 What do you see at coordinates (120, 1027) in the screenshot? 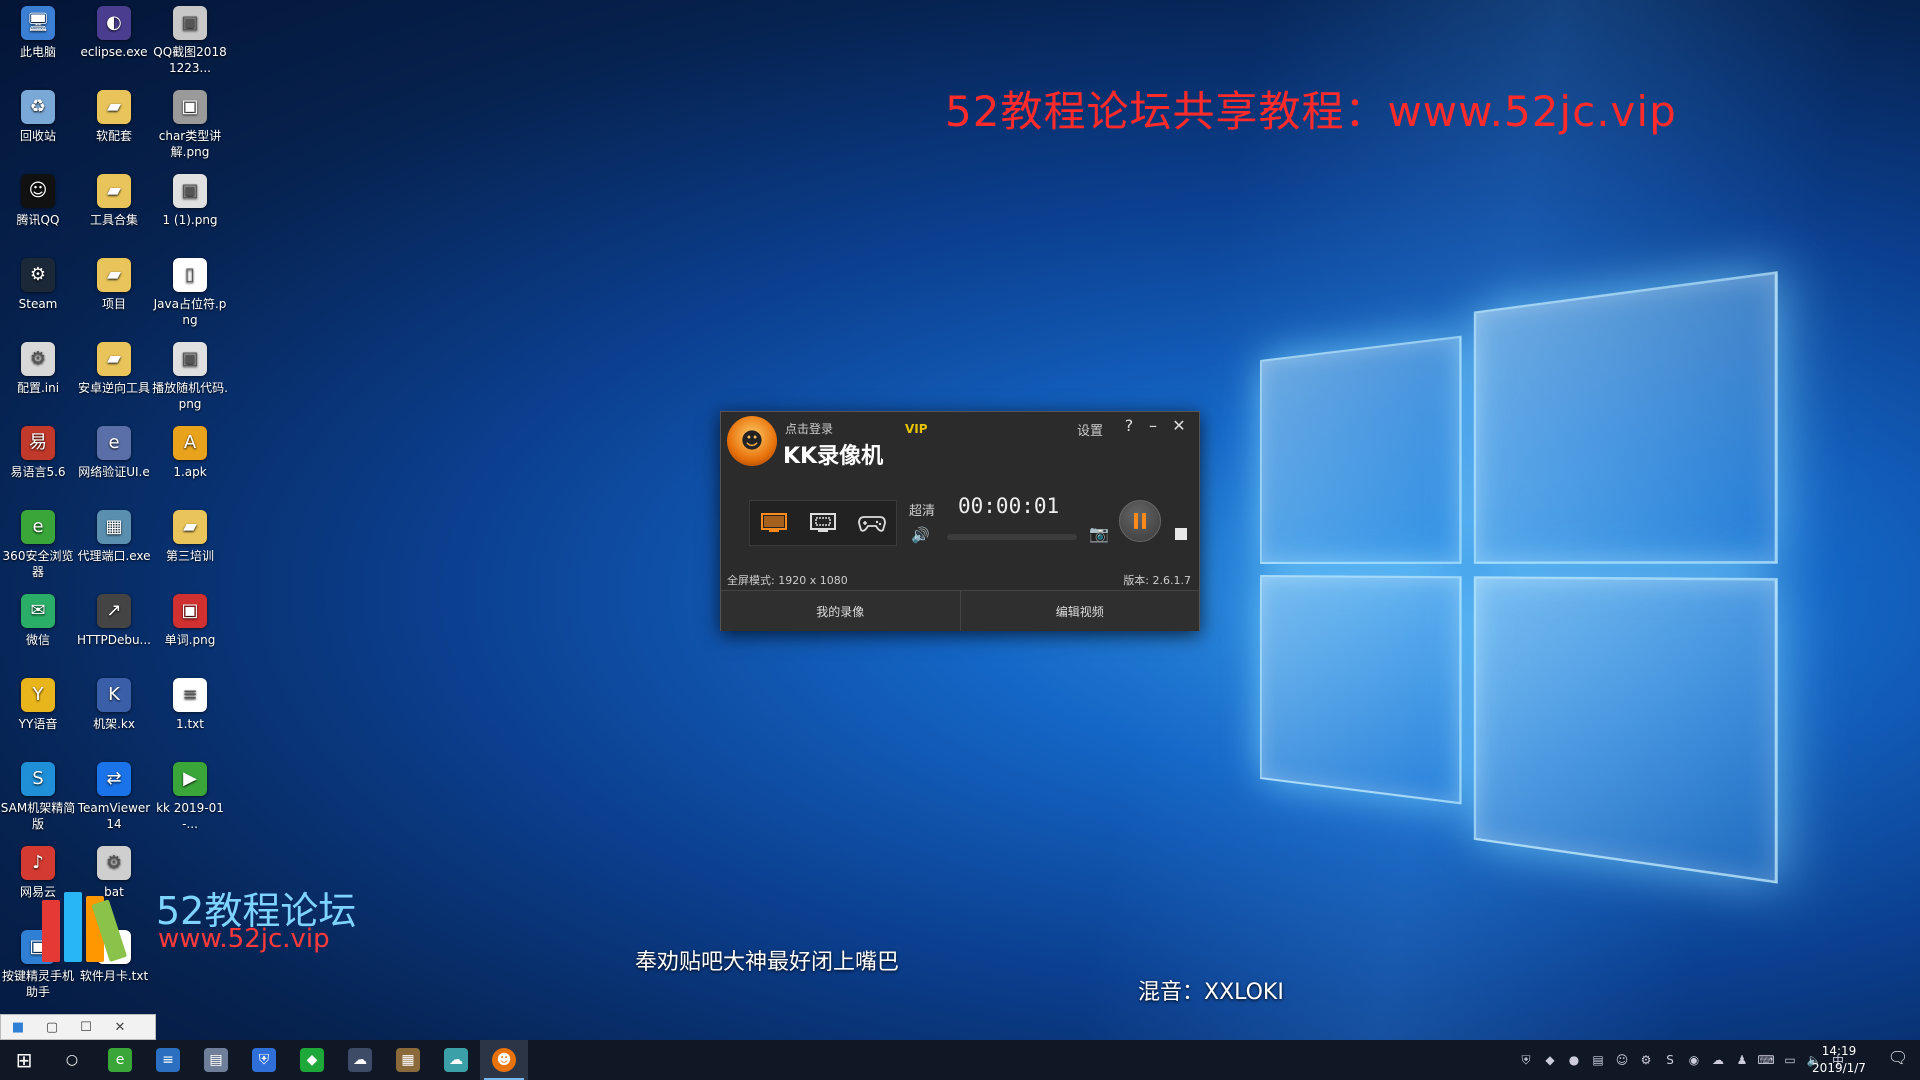
I see `close-window-button: ✕` at bounding box center [120, 1027].